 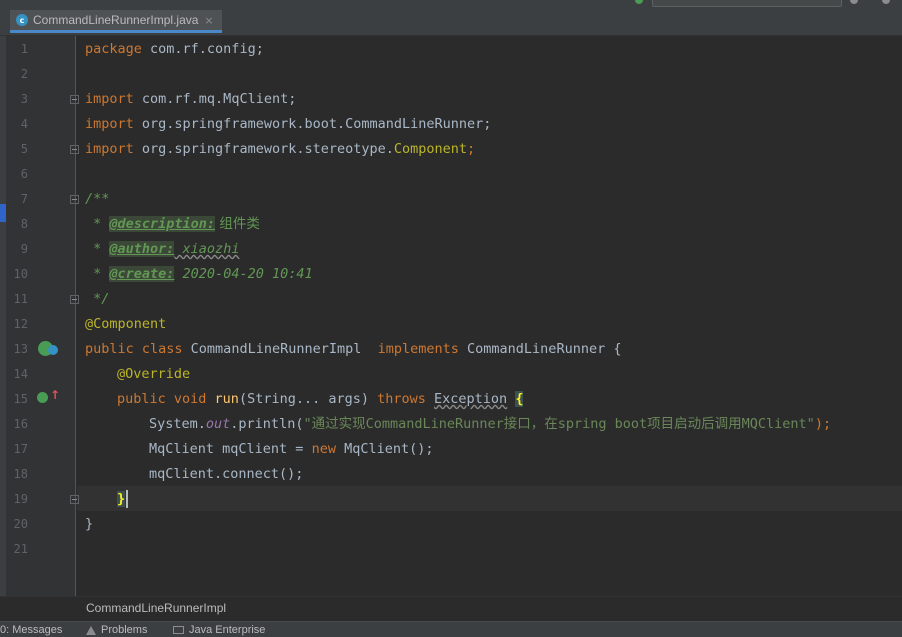 What do you see at coordinates (237, 224) in the screenshot?
I see `javadoc-value: 组件类` at bounding box center [237, 224].